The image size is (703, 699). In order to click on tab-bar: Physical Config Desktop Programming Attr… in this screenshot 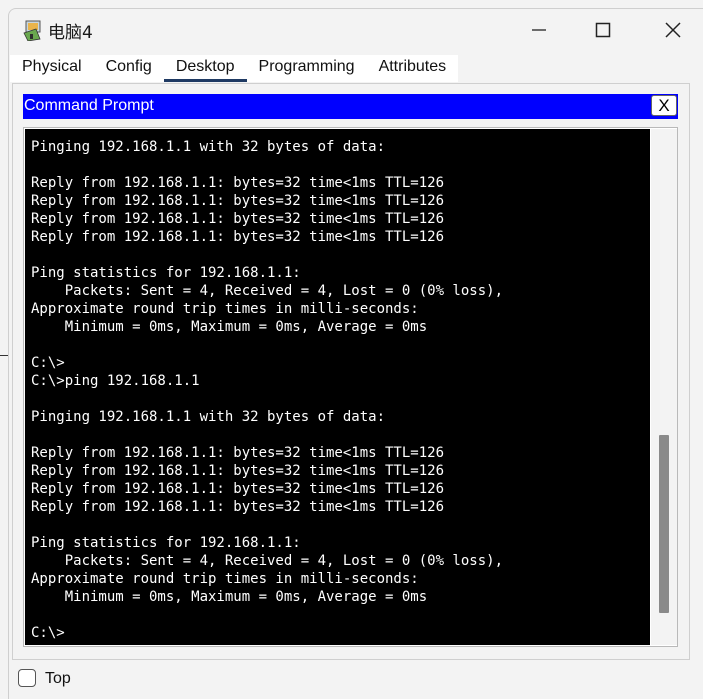, I will do `click(234, 68)`.